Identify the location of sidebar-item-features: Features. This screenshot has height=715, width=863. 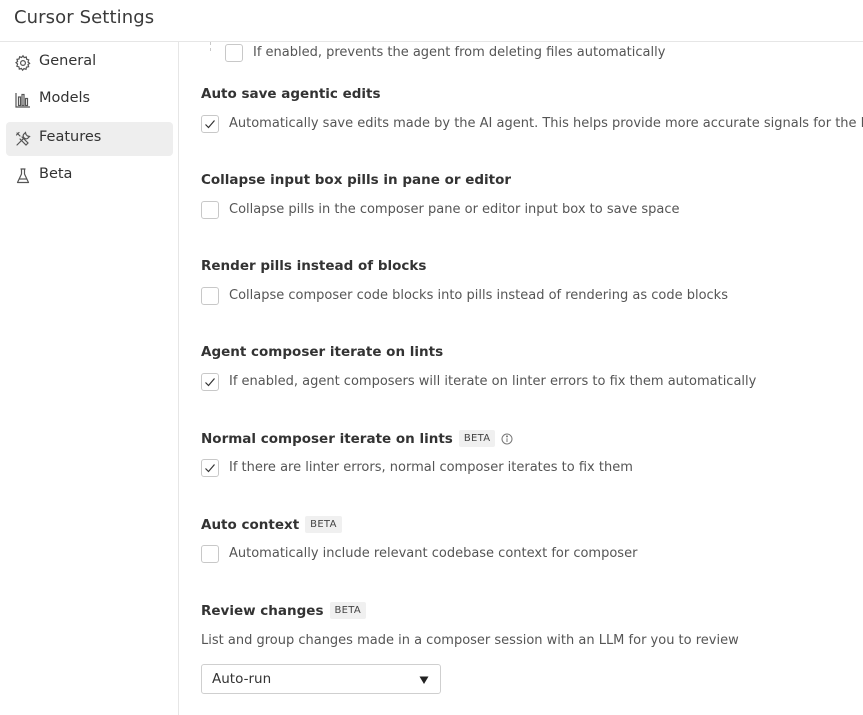
(89, 139).